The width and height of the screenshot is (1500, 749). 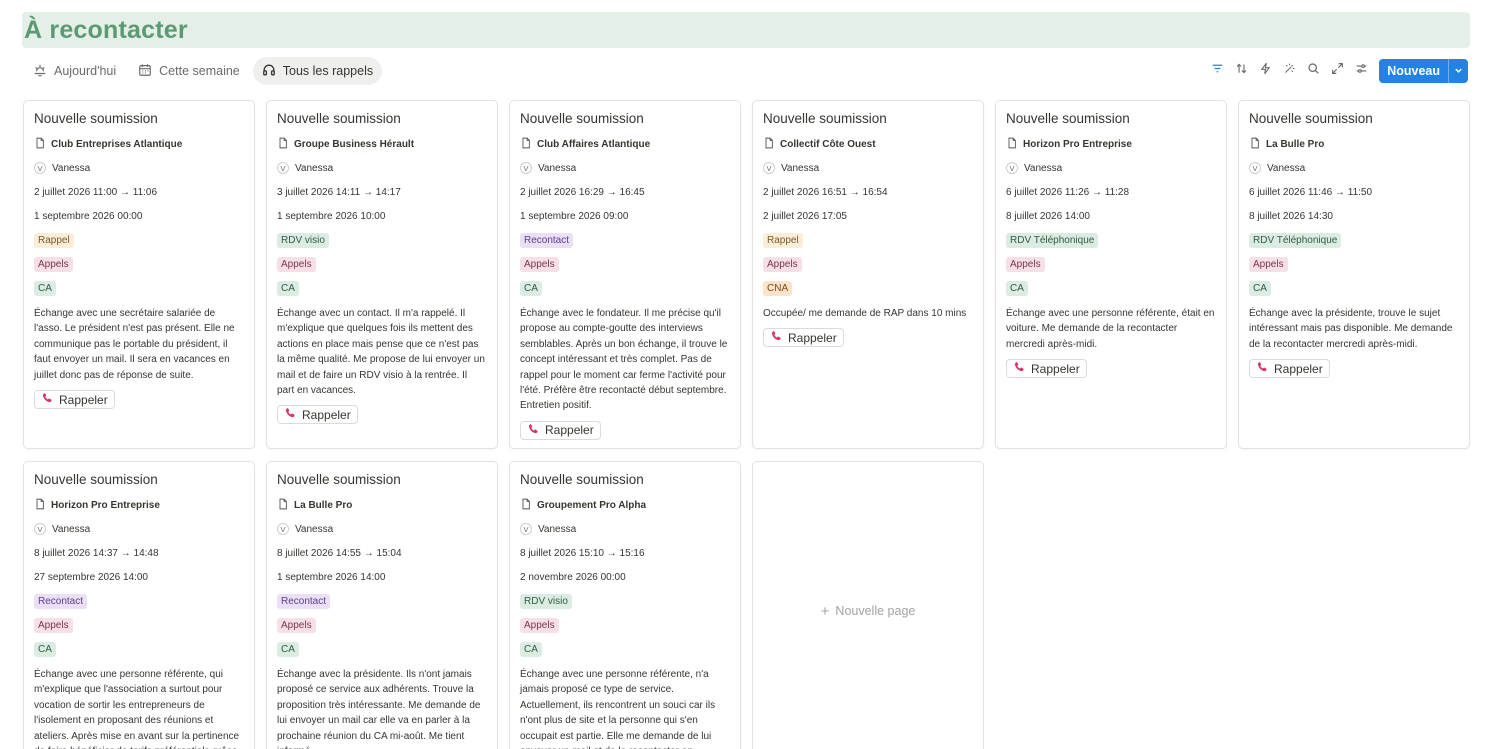 I want to click on card-status: Recontact, so click(x=139, y=601).